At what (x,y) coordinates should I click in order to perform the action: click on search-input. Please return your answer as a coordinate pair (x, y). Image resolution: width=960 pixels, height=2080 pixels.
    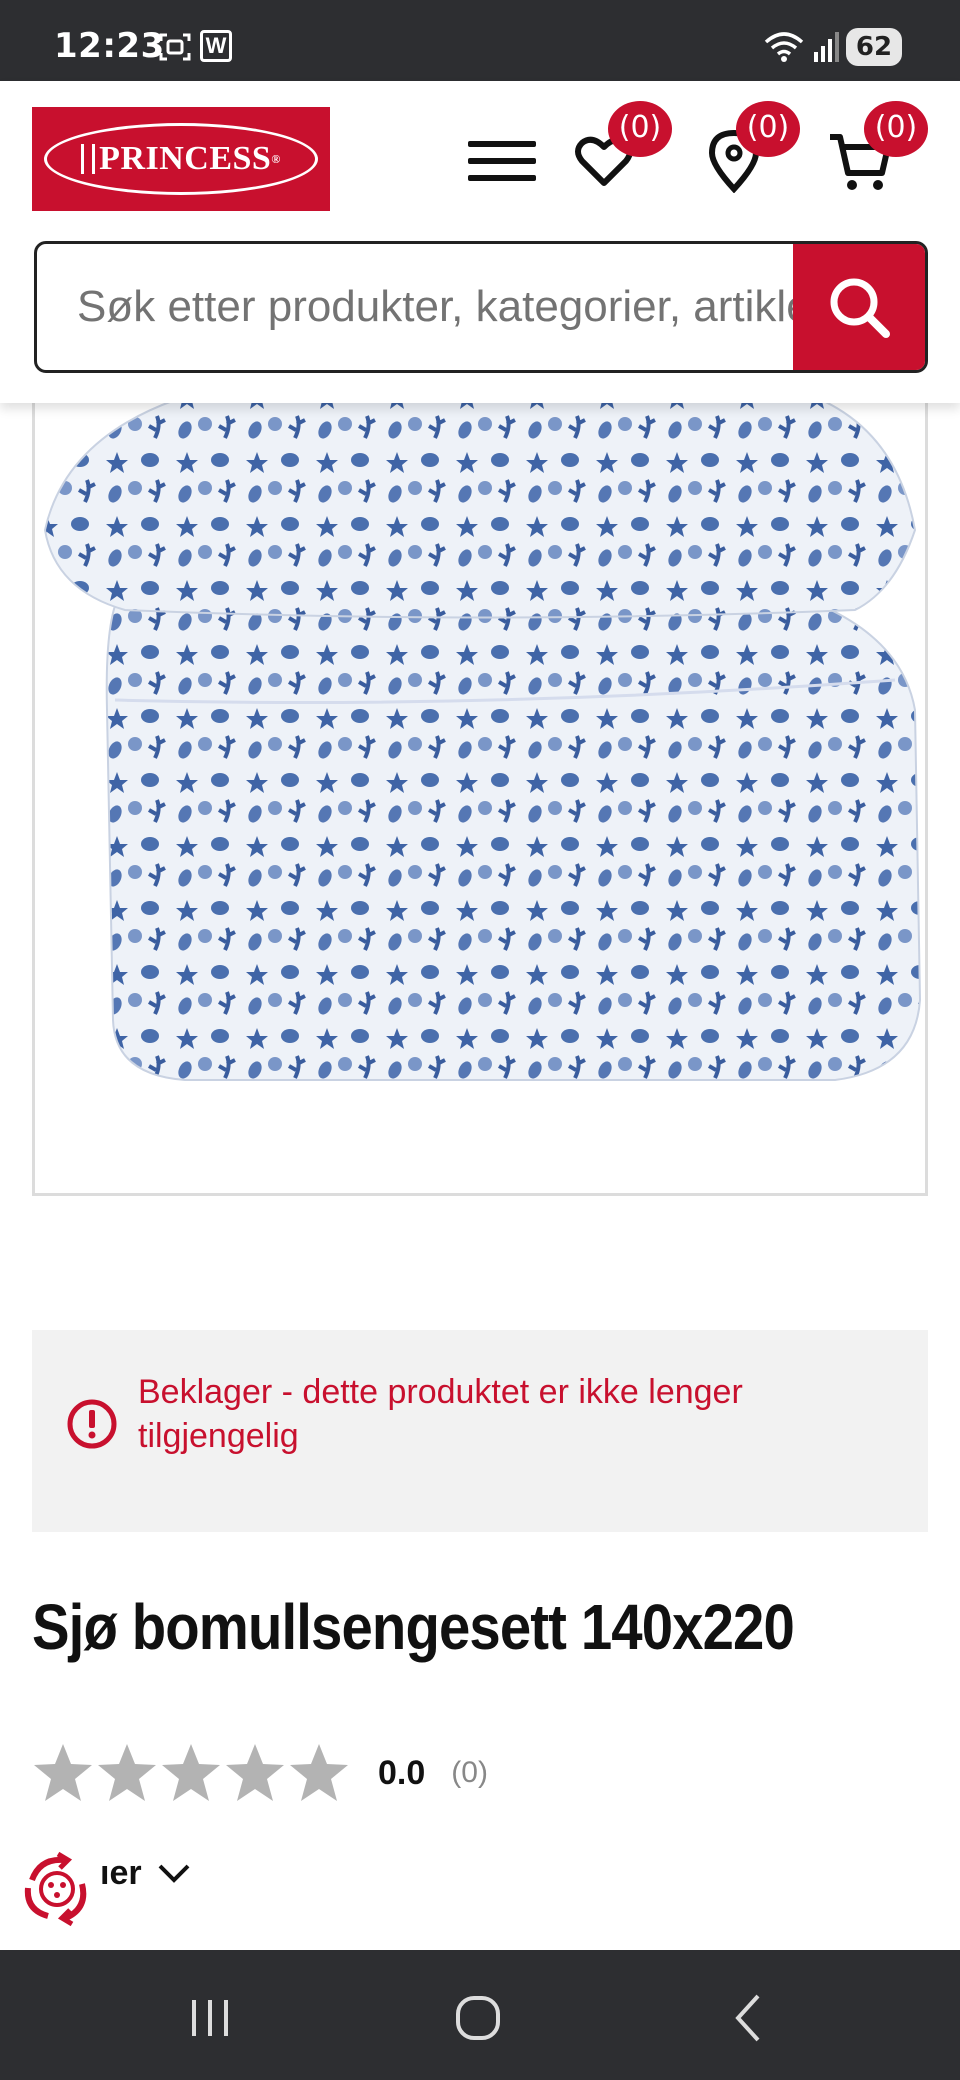
    Looking at the image, I should click on (417, 307).